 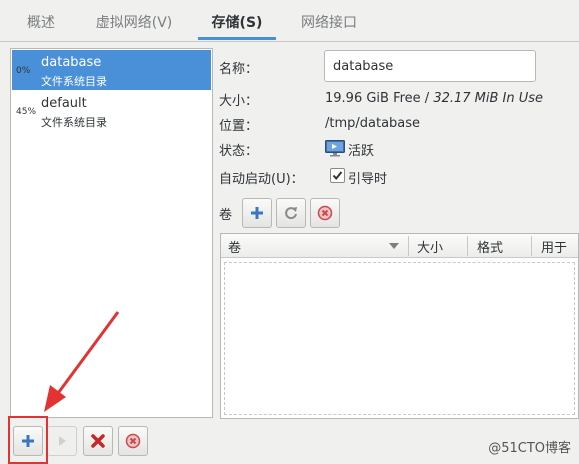 What do you see at coordinates (64, 103) in the screenshot?
I see `pool-name: default` at bounding box center [64, 103].